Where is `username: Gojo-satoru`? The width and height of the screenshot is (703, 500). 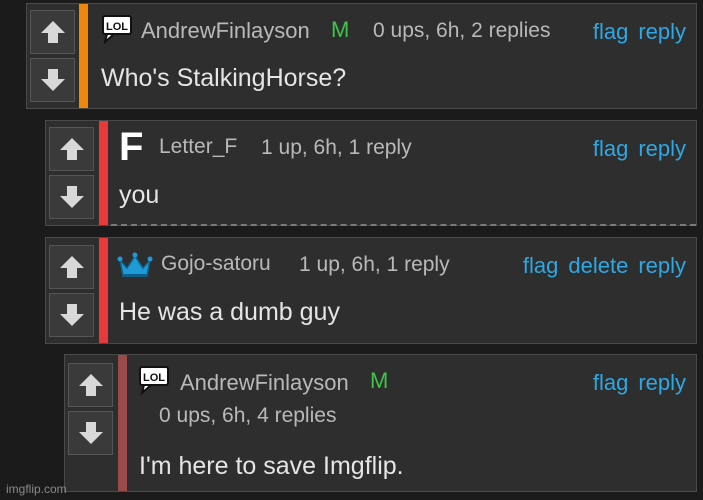
username: Gojo-satoru is located at coordinates (216, 264).